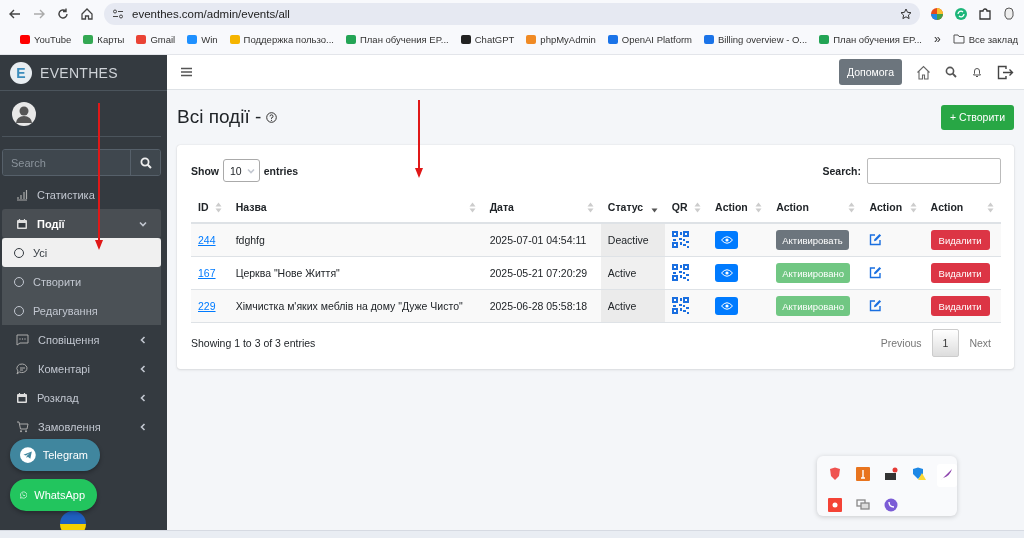 Image resolution: width=1024 pixels, height=538 pixels. Describe the element at coordinates (961, 14) in the screenshot. I see `sync-icon` at that location.